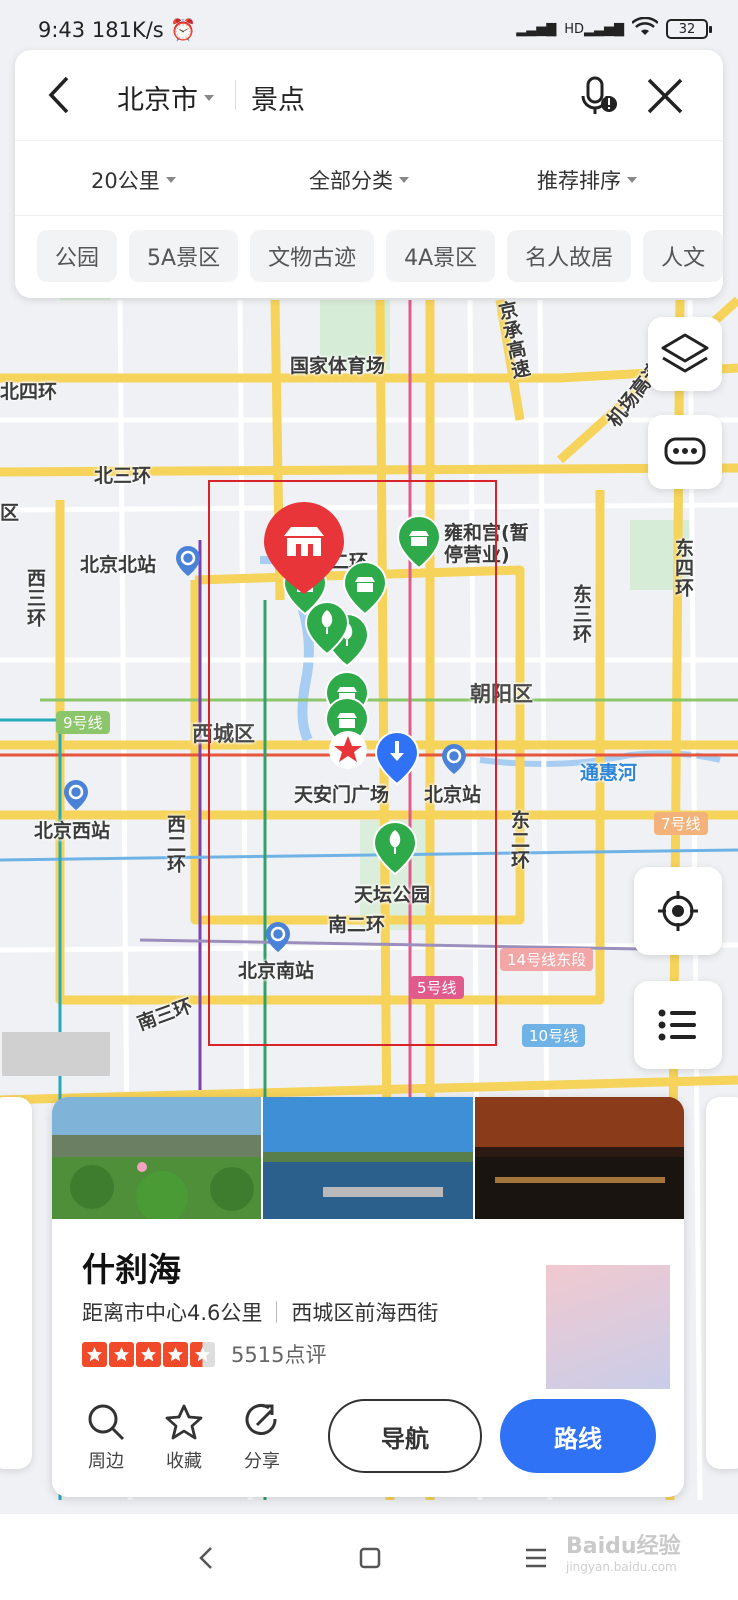  I want to click on badge-line7: 7号线, so click(681, 823).